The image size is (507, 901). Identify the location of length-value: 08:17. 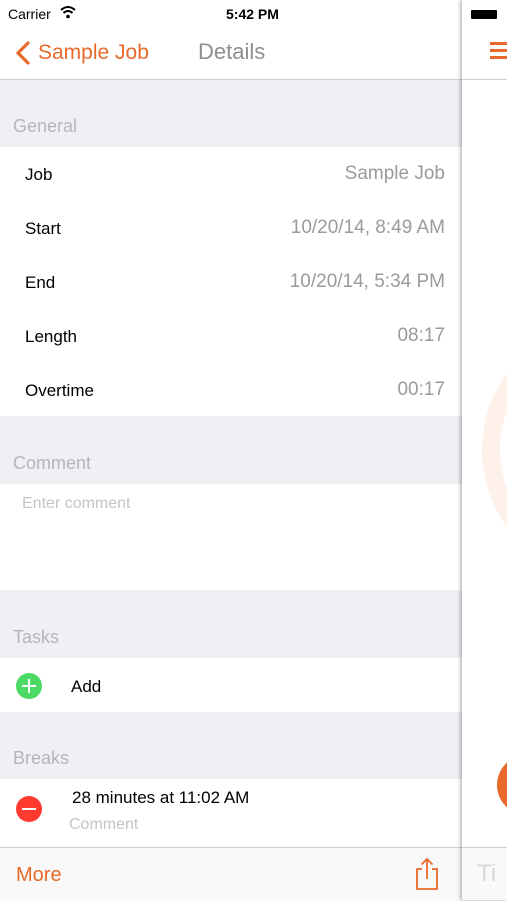
(421, 335).